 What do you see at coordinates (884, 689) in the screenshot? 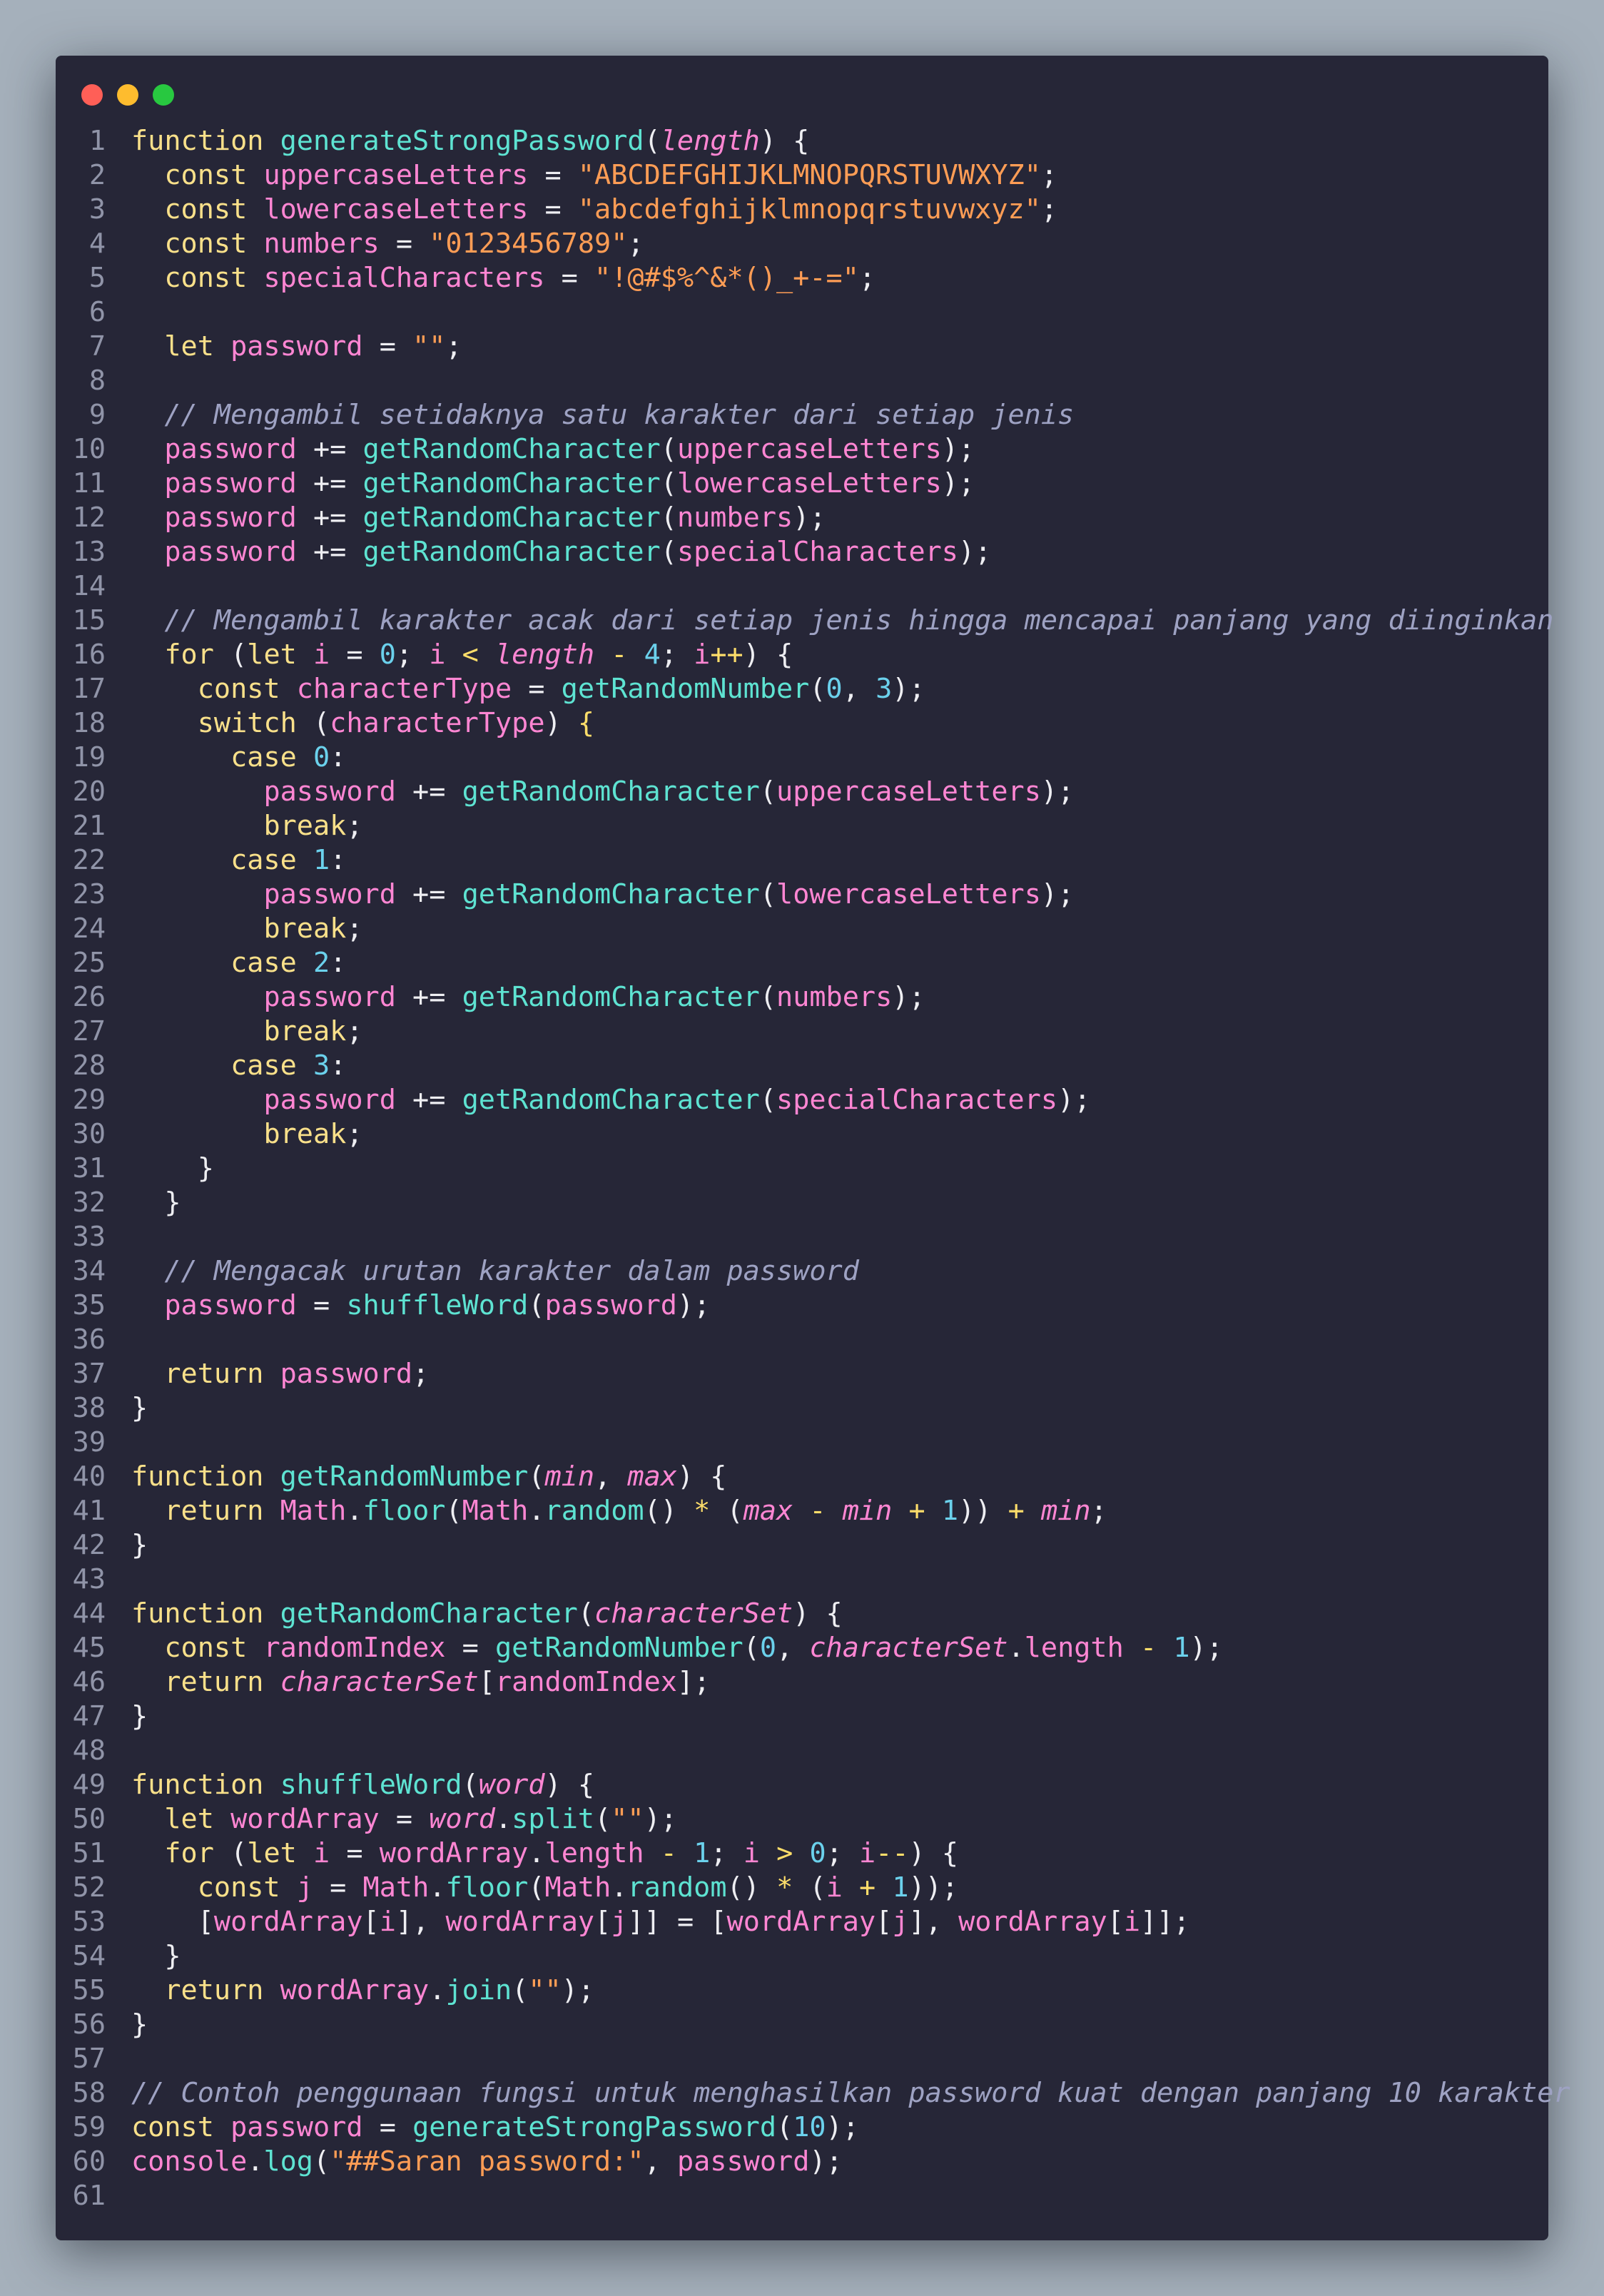
I see `code-token: 3` at bounding box center [884, 689].